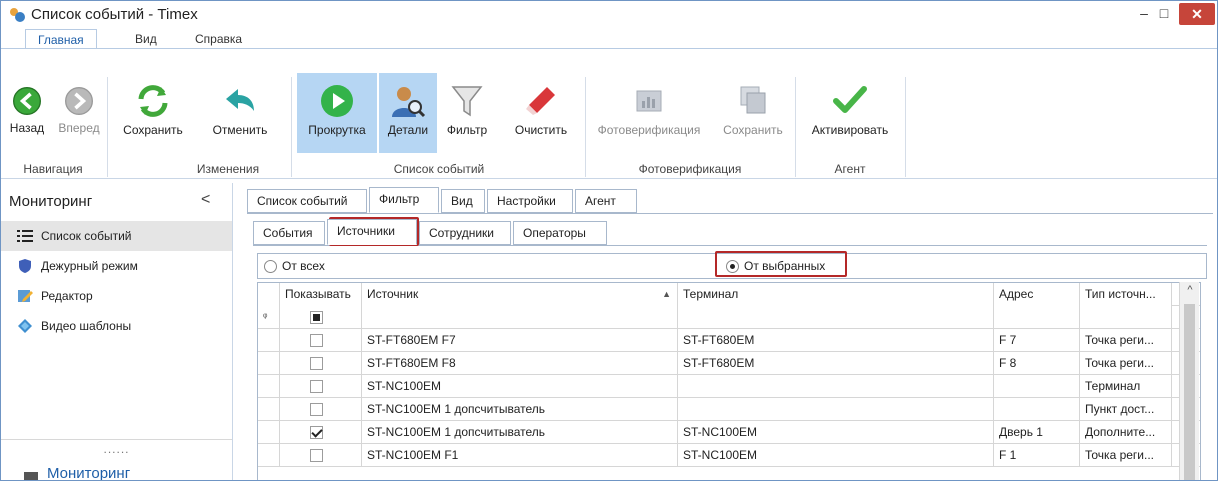  Describe the element at coordinates (409, 102) in the screenshot. I see `user-search-icon` at that location.